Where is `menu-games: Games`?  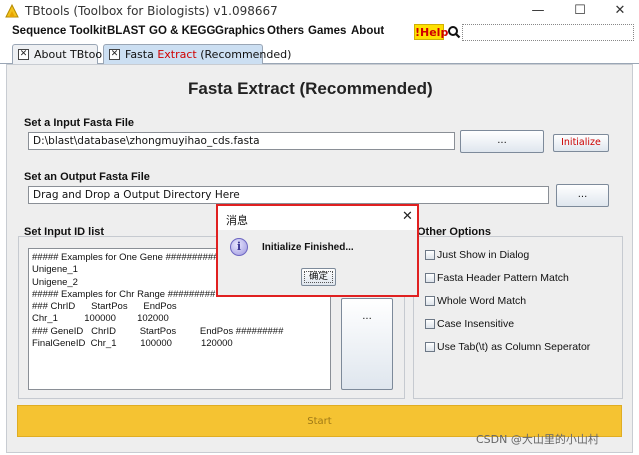 menu-games: Games is located at coordinates (327, 31).